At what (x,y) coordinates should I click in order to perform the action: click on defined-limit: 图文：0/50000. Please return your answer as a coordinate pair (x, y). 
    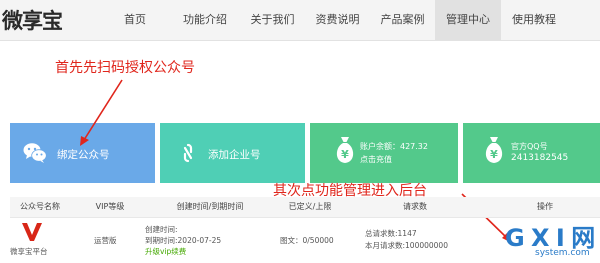
    Looking at the image, I should click on (307, 240).